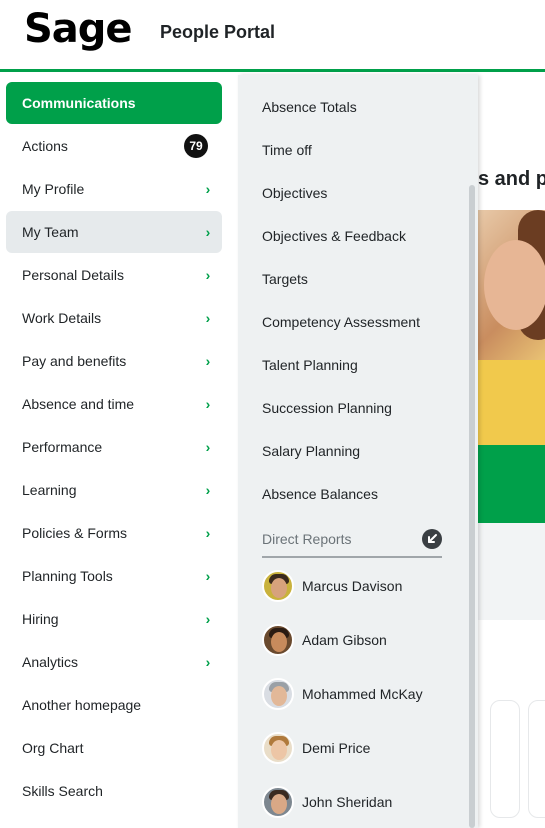 The width and height of the screenshot is (545, 828). Describe the element at coordinates (62, 791) in the screenshot. I see `sidebar-item-label: Skills Search` at that location.